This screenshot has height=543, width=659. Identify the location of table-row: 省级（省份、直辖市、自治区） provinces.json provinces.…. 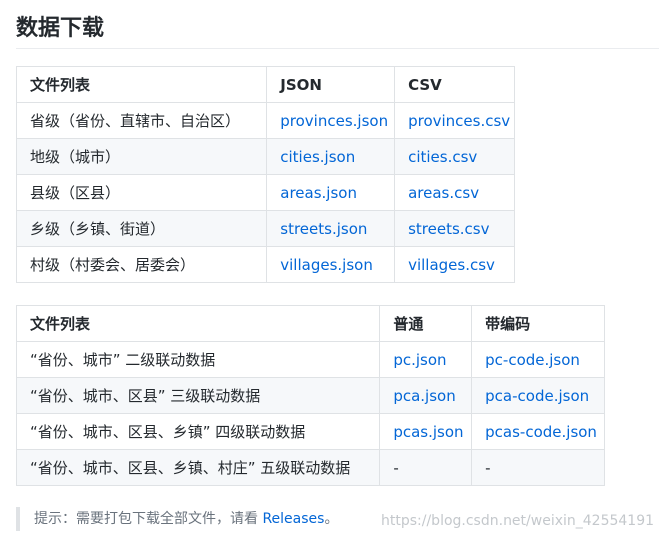
(265, 120).